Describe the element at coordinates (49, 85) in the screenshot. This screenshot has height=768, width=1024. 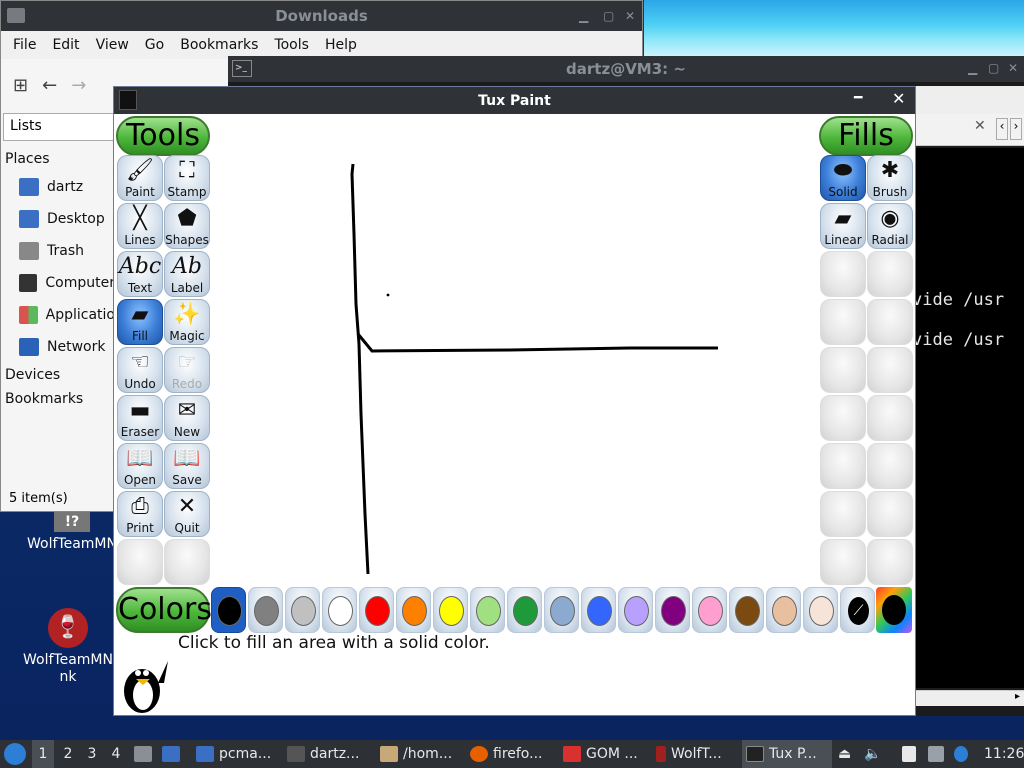
I see `back-arrow-icon: ←` at that location.